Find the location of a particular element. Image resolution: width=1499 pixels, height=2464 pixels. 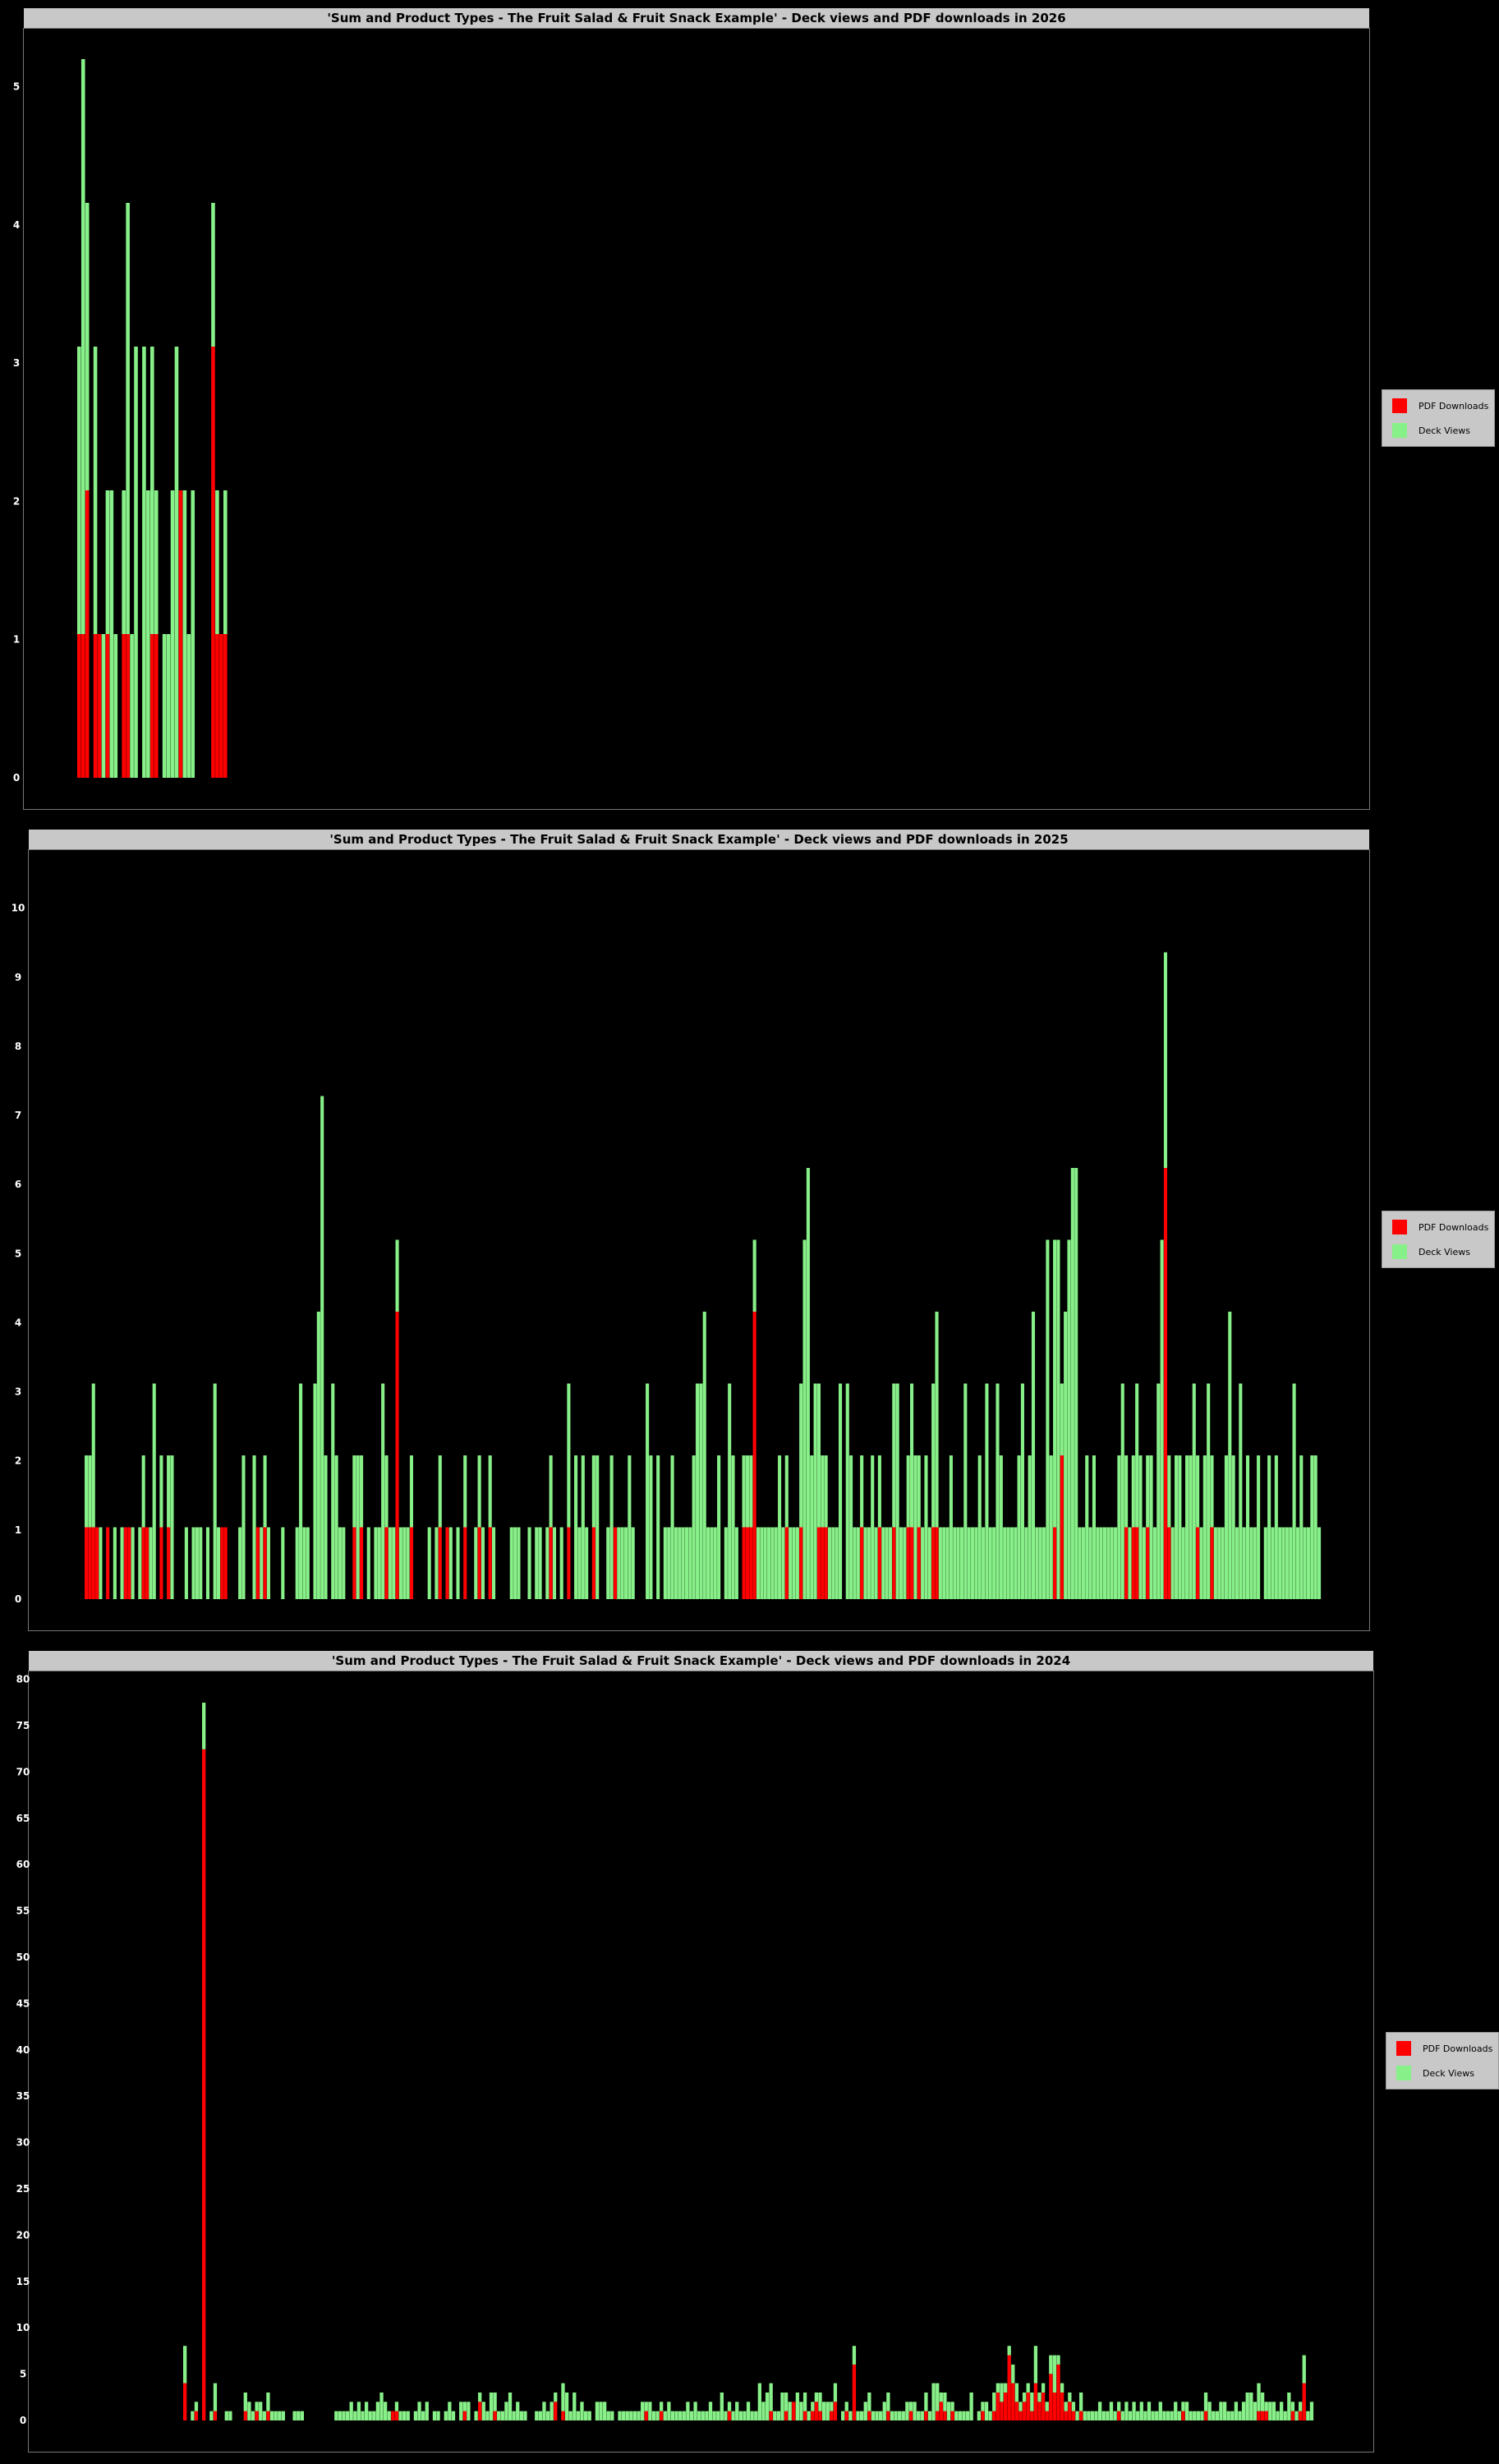

y-tick-label: 15 is located at coordinates (23, 2281).